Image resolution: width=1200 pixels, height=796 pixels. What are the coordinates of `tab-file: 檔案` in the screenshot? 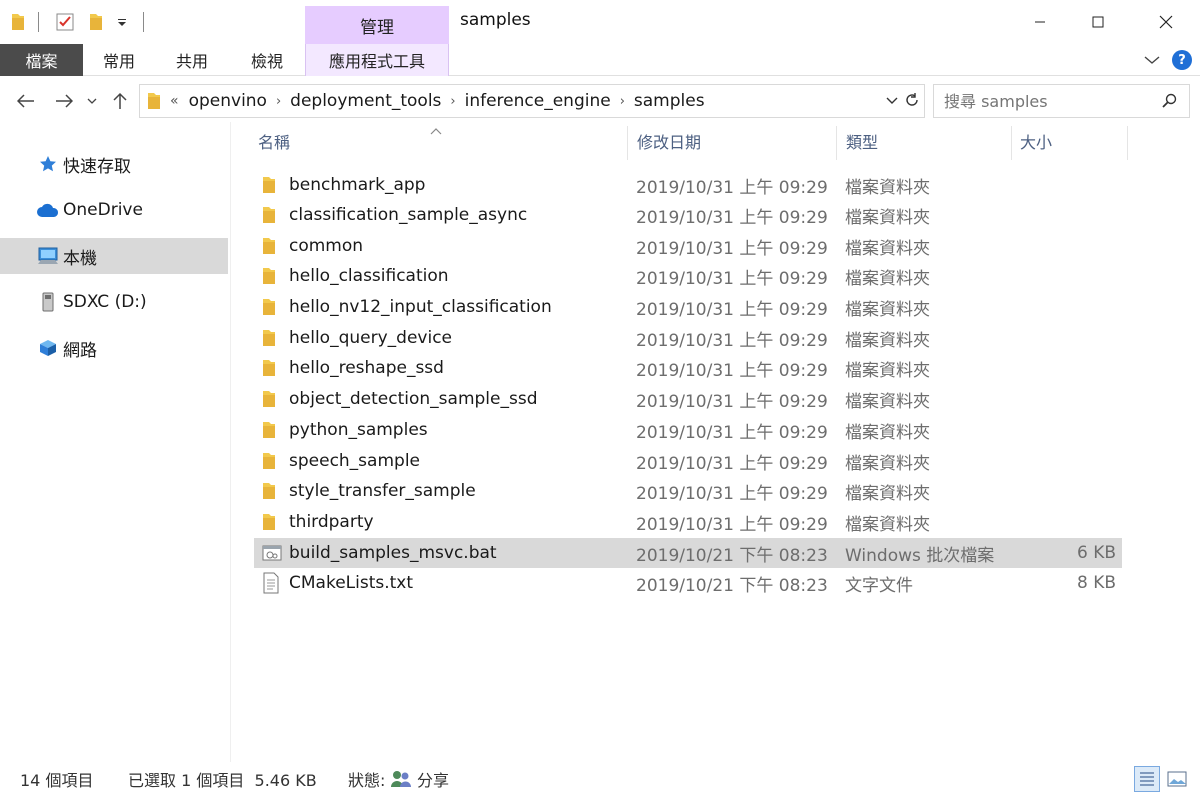 It's located at (41, 60).